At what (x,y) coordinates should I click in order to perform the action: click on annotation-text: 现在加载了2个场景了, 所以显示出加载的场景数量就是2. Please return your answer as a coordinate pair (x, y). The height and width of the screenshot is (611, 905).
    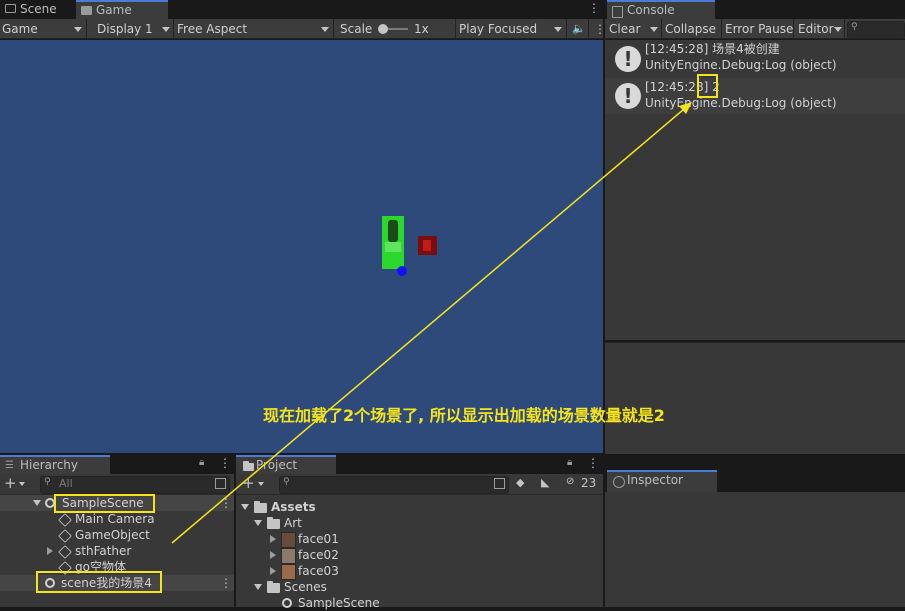
    Looking at the image, I should click on (464, 415).